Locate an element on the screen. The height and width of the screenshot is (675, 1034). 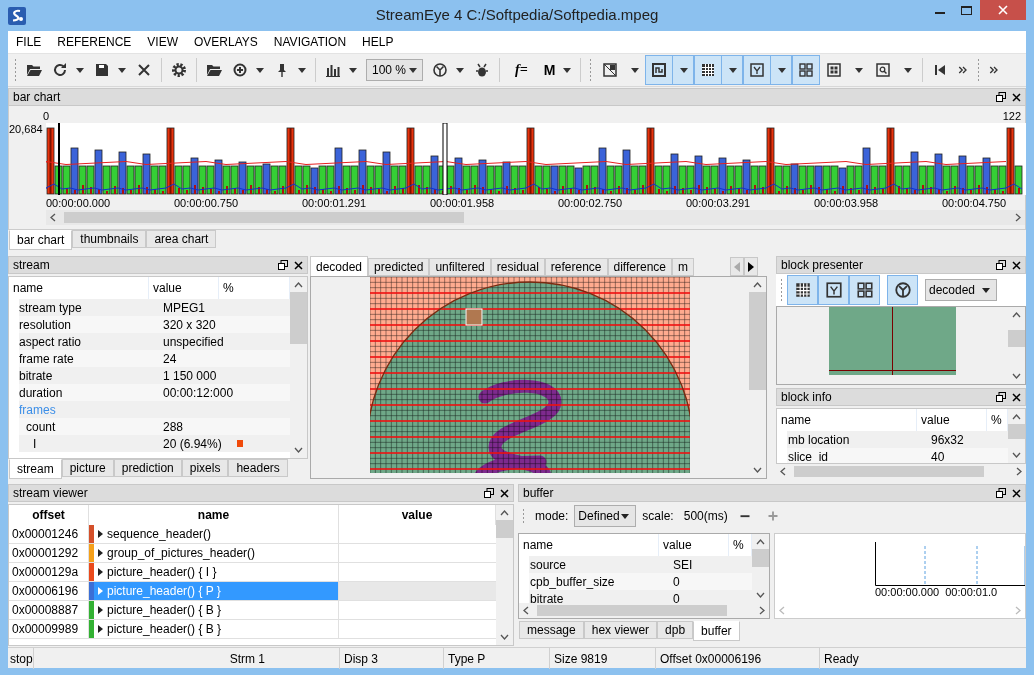
table-row: 0x00006196 picture_header() { P } is located at coordinates (252, 591).